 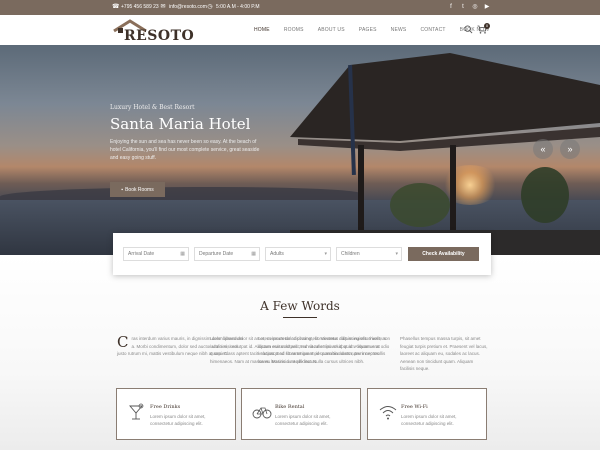 I want to click on feature-title: Free Drinks, so click(x=165, y=407).